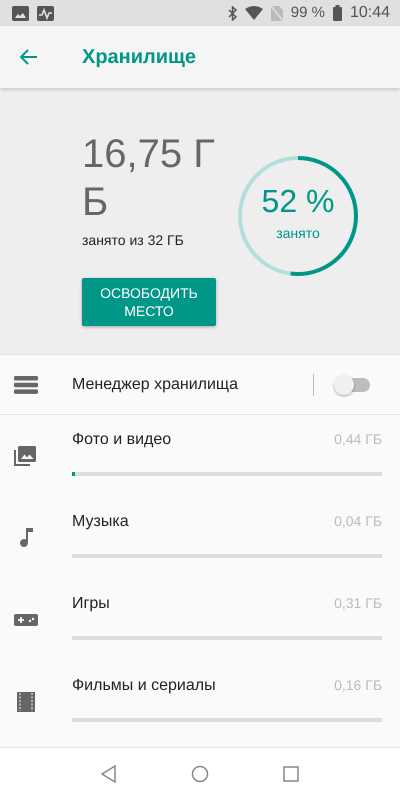 Image resolution: width=400 pixels, height=800 pixels. Describe the element at coordinates (298, 233) in the screenshot. I see `usage-label: занято` at that location.